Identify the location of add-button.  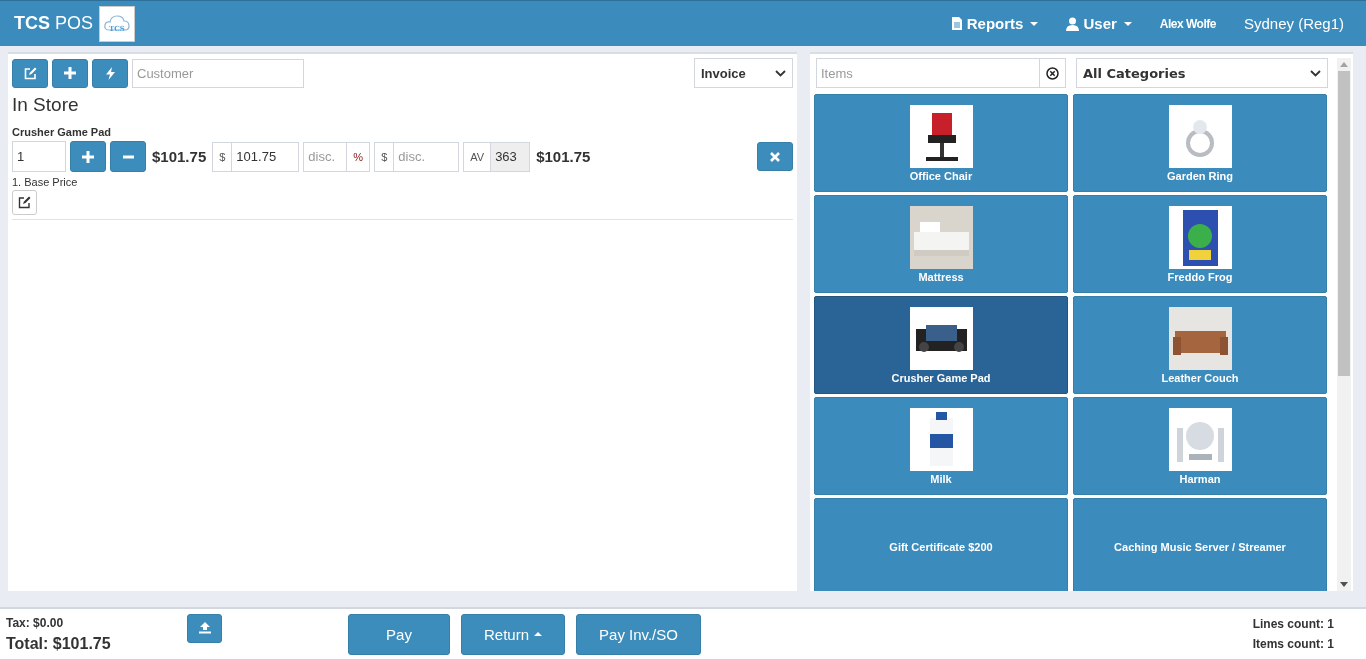
(70, 73).